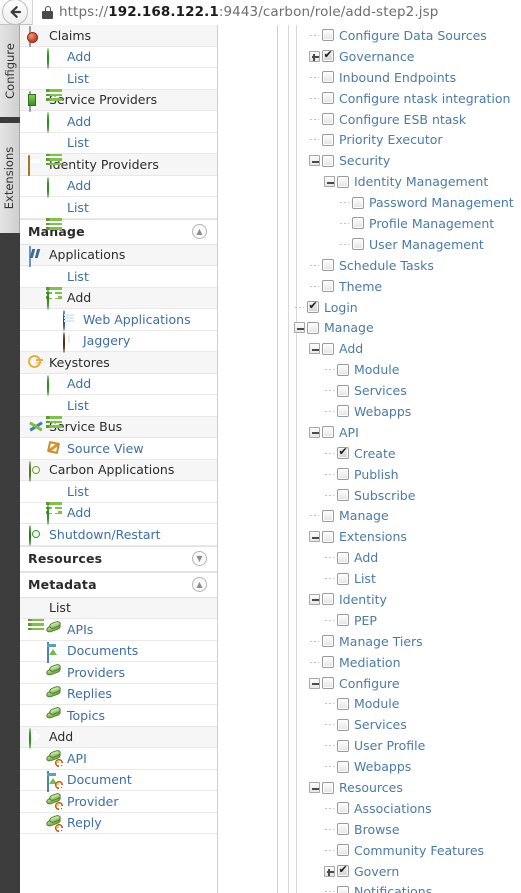  Describe the element at coordinates (118, 823) in the screenshot. I see `menu-item-metadata-add-reply: Reply` at that location.